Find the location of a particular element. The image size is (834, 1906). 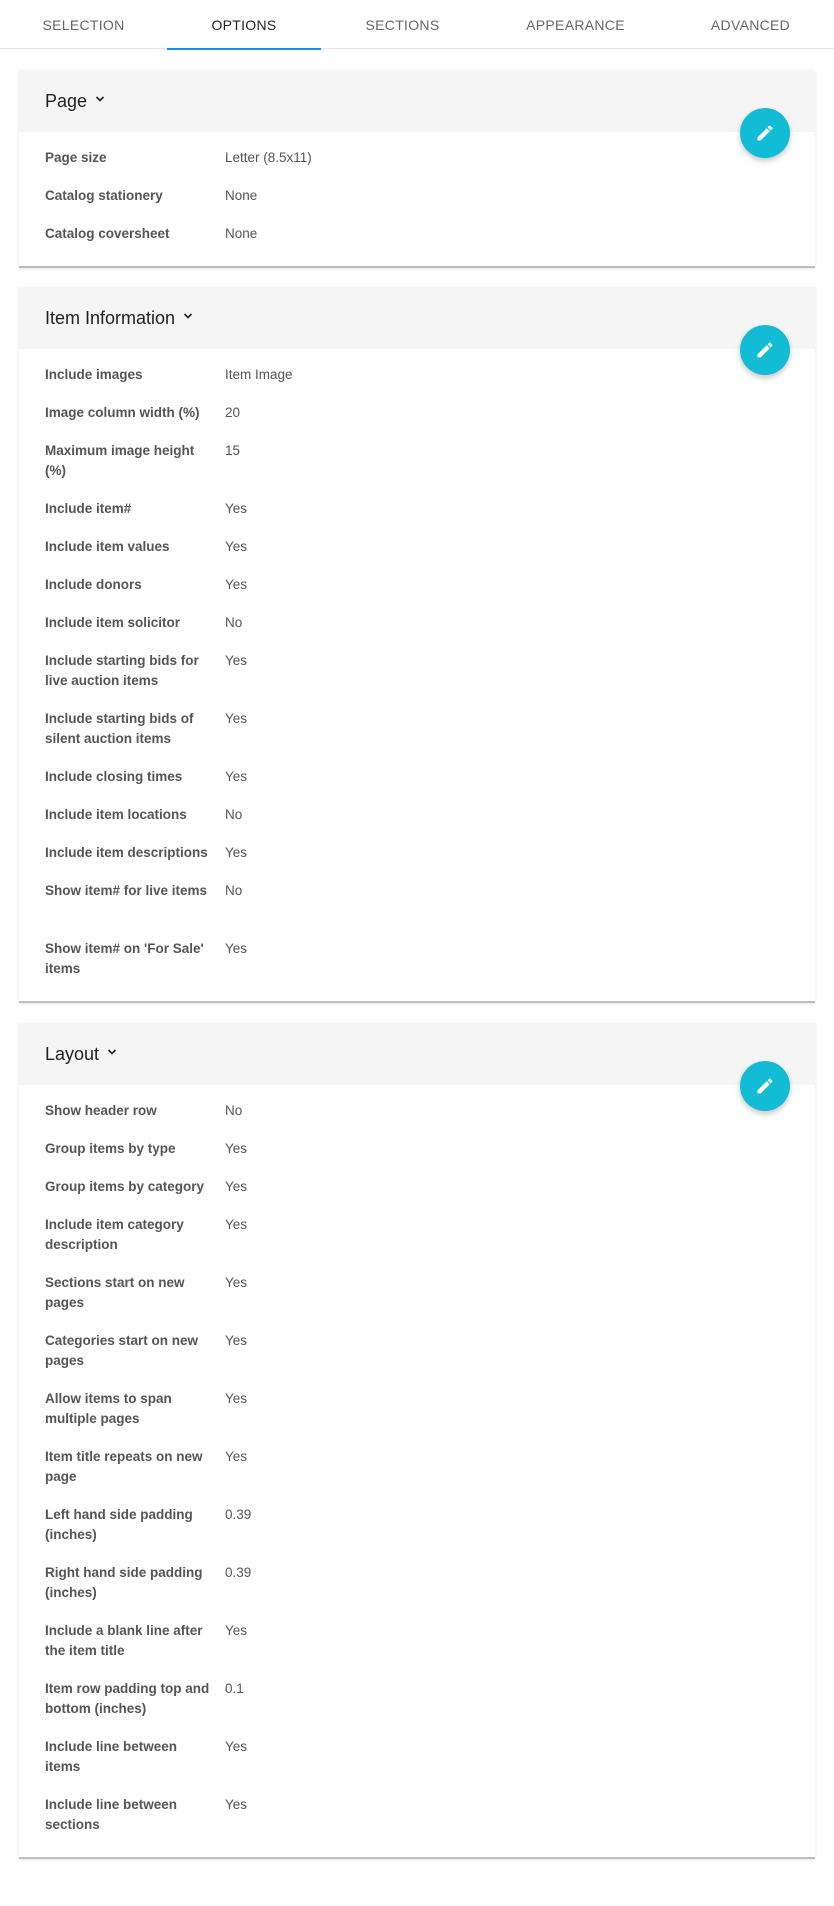

setting-label: Item title repeats on new page is located at coordinates (124, 1466).